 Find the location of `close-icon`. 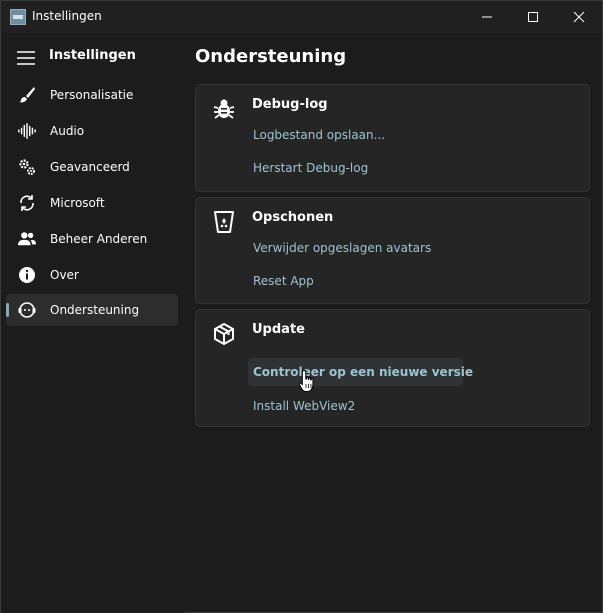

close-icon is located at coordinates (579, 17).